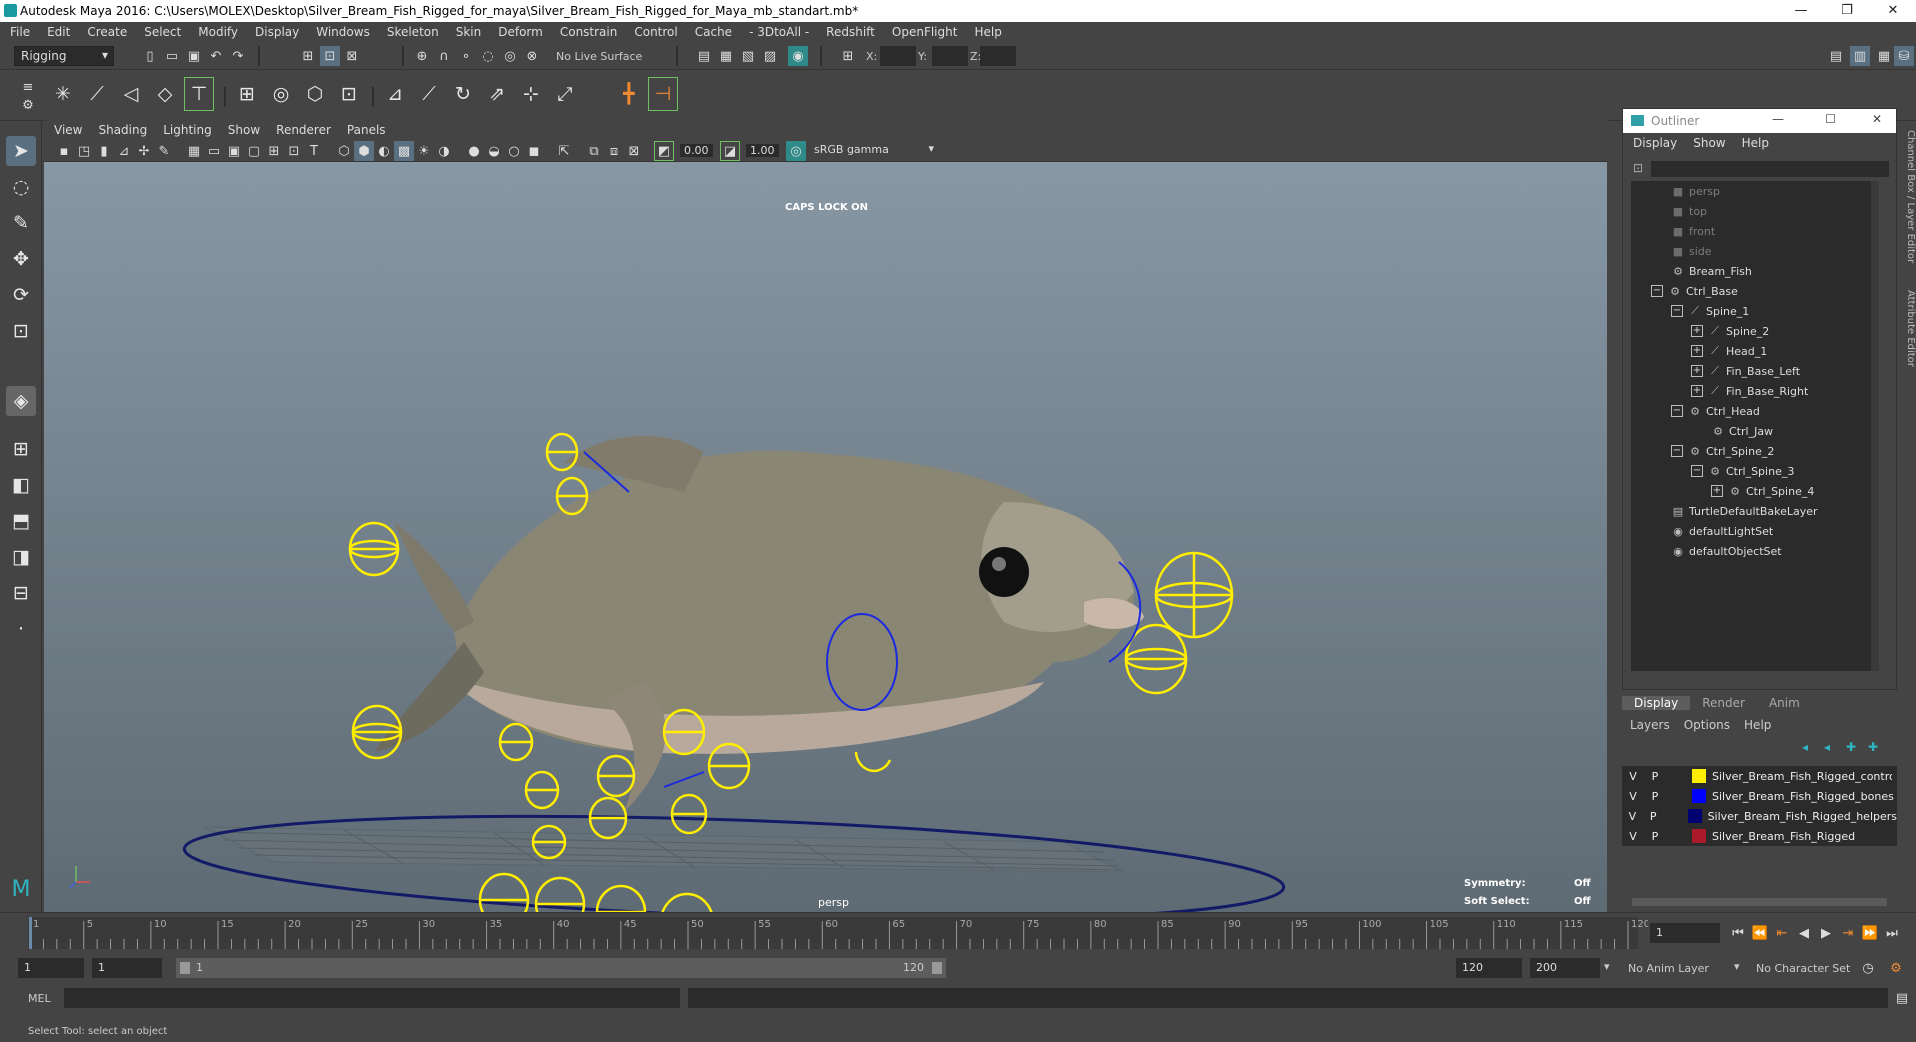 The image size is (1916, 1042). Describe the element at coordinates (144, 151) in the screenshot. I see `two-d-pan-icon: ✢` at that location.